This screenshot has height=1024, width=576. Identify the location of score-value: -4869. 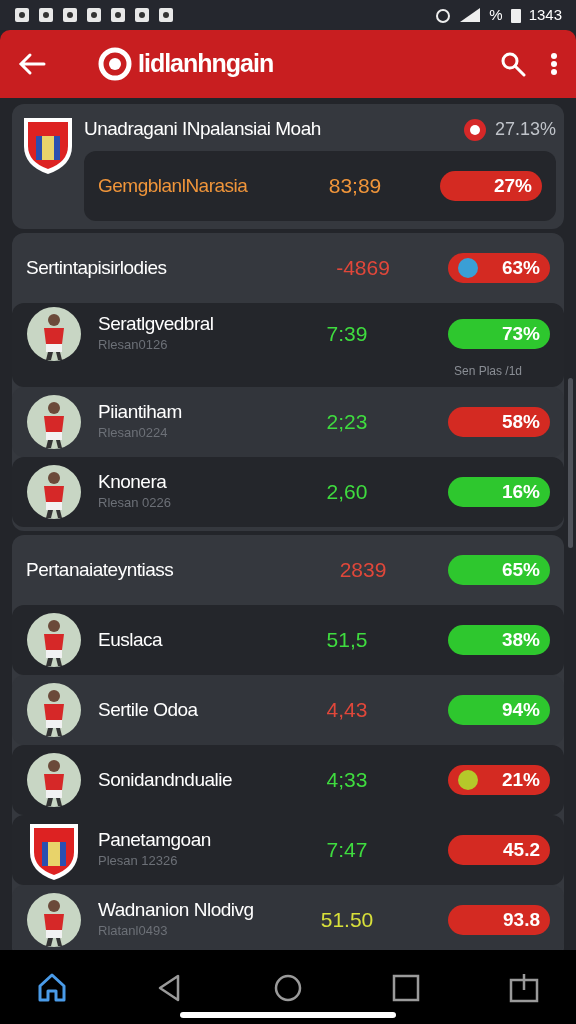
(363, 268).